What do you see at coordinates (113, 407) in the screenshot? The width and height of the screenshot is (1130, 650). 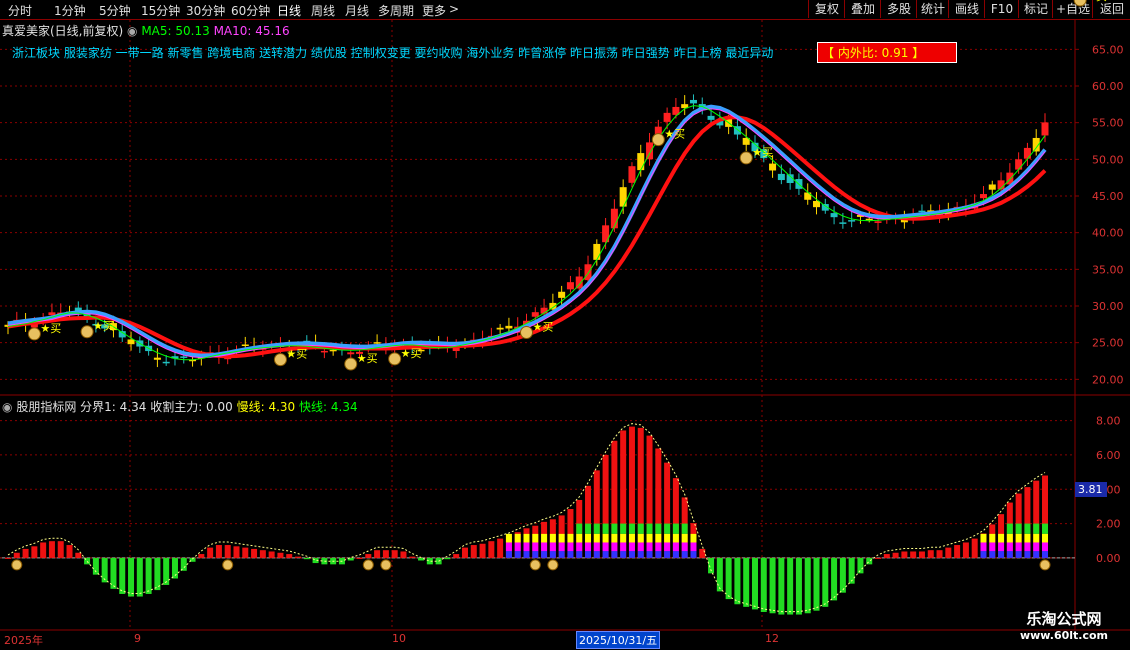 I see `boundary-label: 分界1: 4.34` at bounding box center [113, 407].